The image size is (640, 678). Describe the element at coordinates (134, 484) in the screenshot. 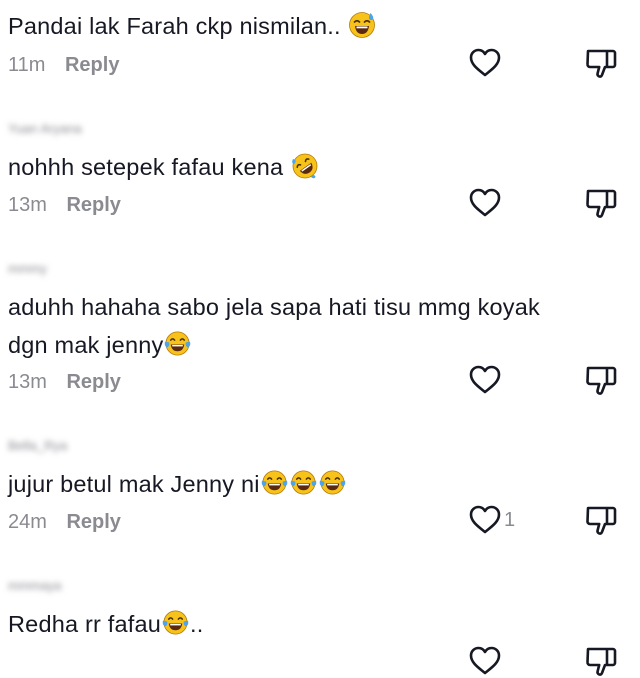

I see `comment-text-content: jujur betul mak Jenny ni` at that location.